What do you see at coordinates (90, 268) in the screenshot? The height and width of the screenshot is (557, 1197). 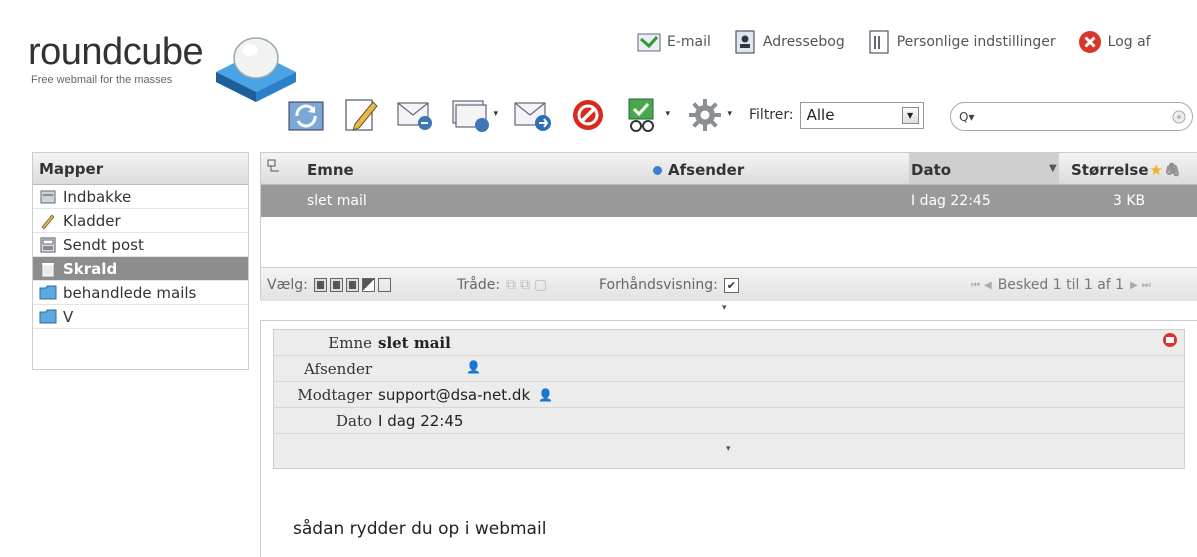 I see `folder-item-label: Skrald` at bounding box center [90, 268].